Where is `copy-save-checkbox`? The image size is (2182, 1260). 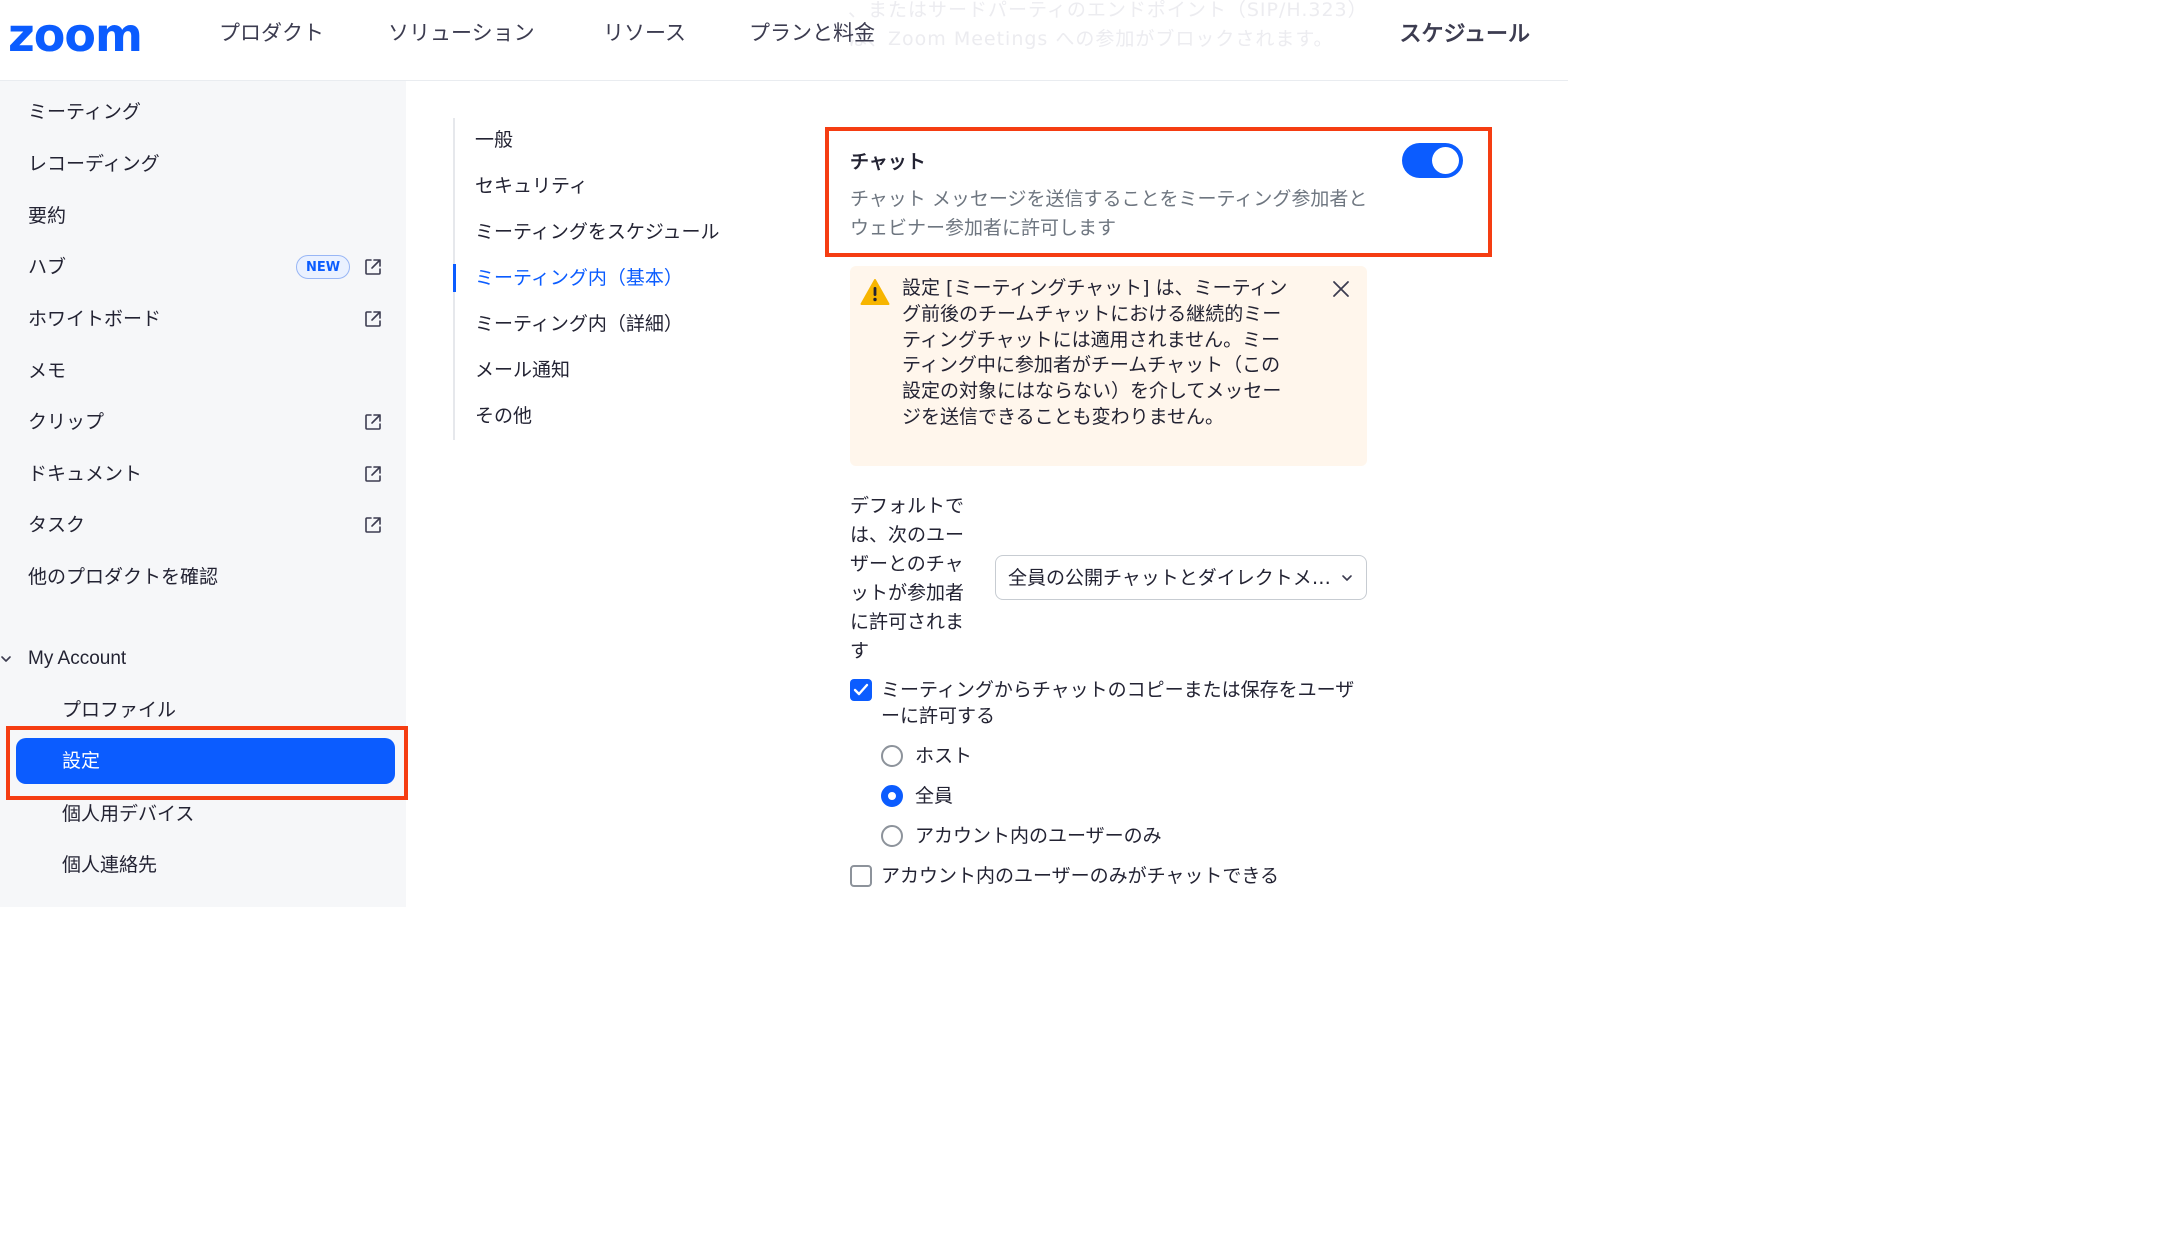
copy-save-checkbox is located at coordinates (861, 690).